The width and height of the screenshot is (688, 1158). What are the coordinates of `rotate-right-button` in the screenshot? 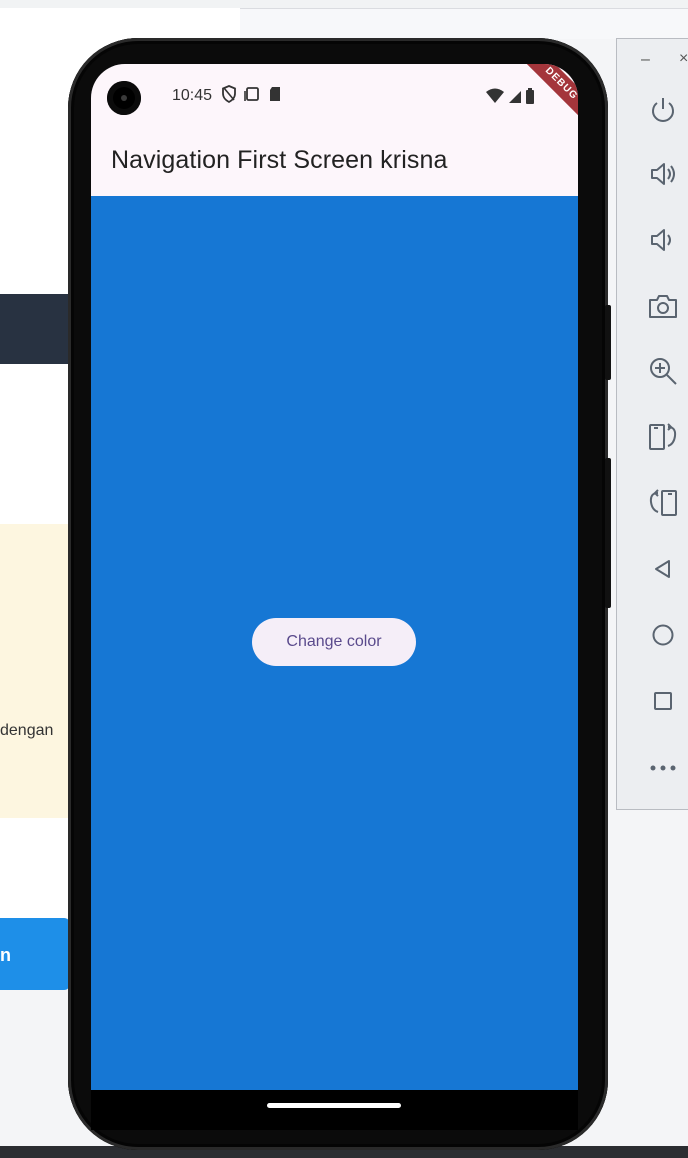 It's located at (663, 439).